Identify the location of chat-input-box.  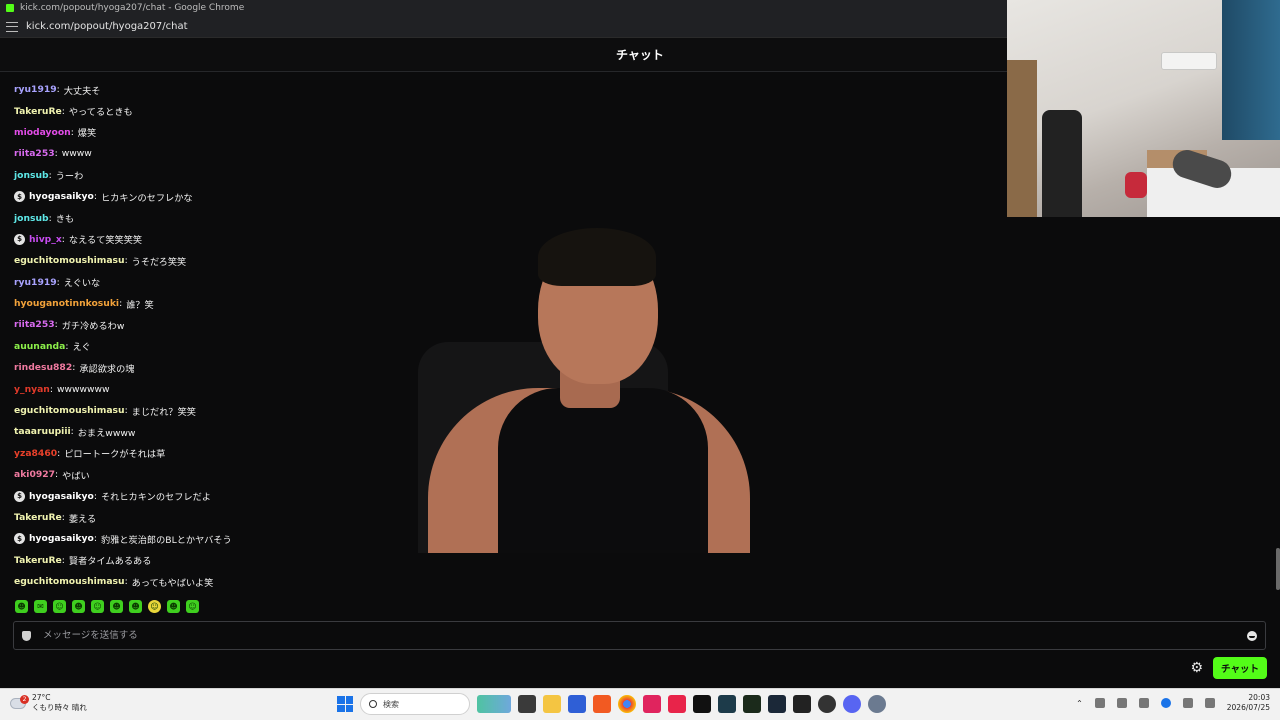
(639, 635).